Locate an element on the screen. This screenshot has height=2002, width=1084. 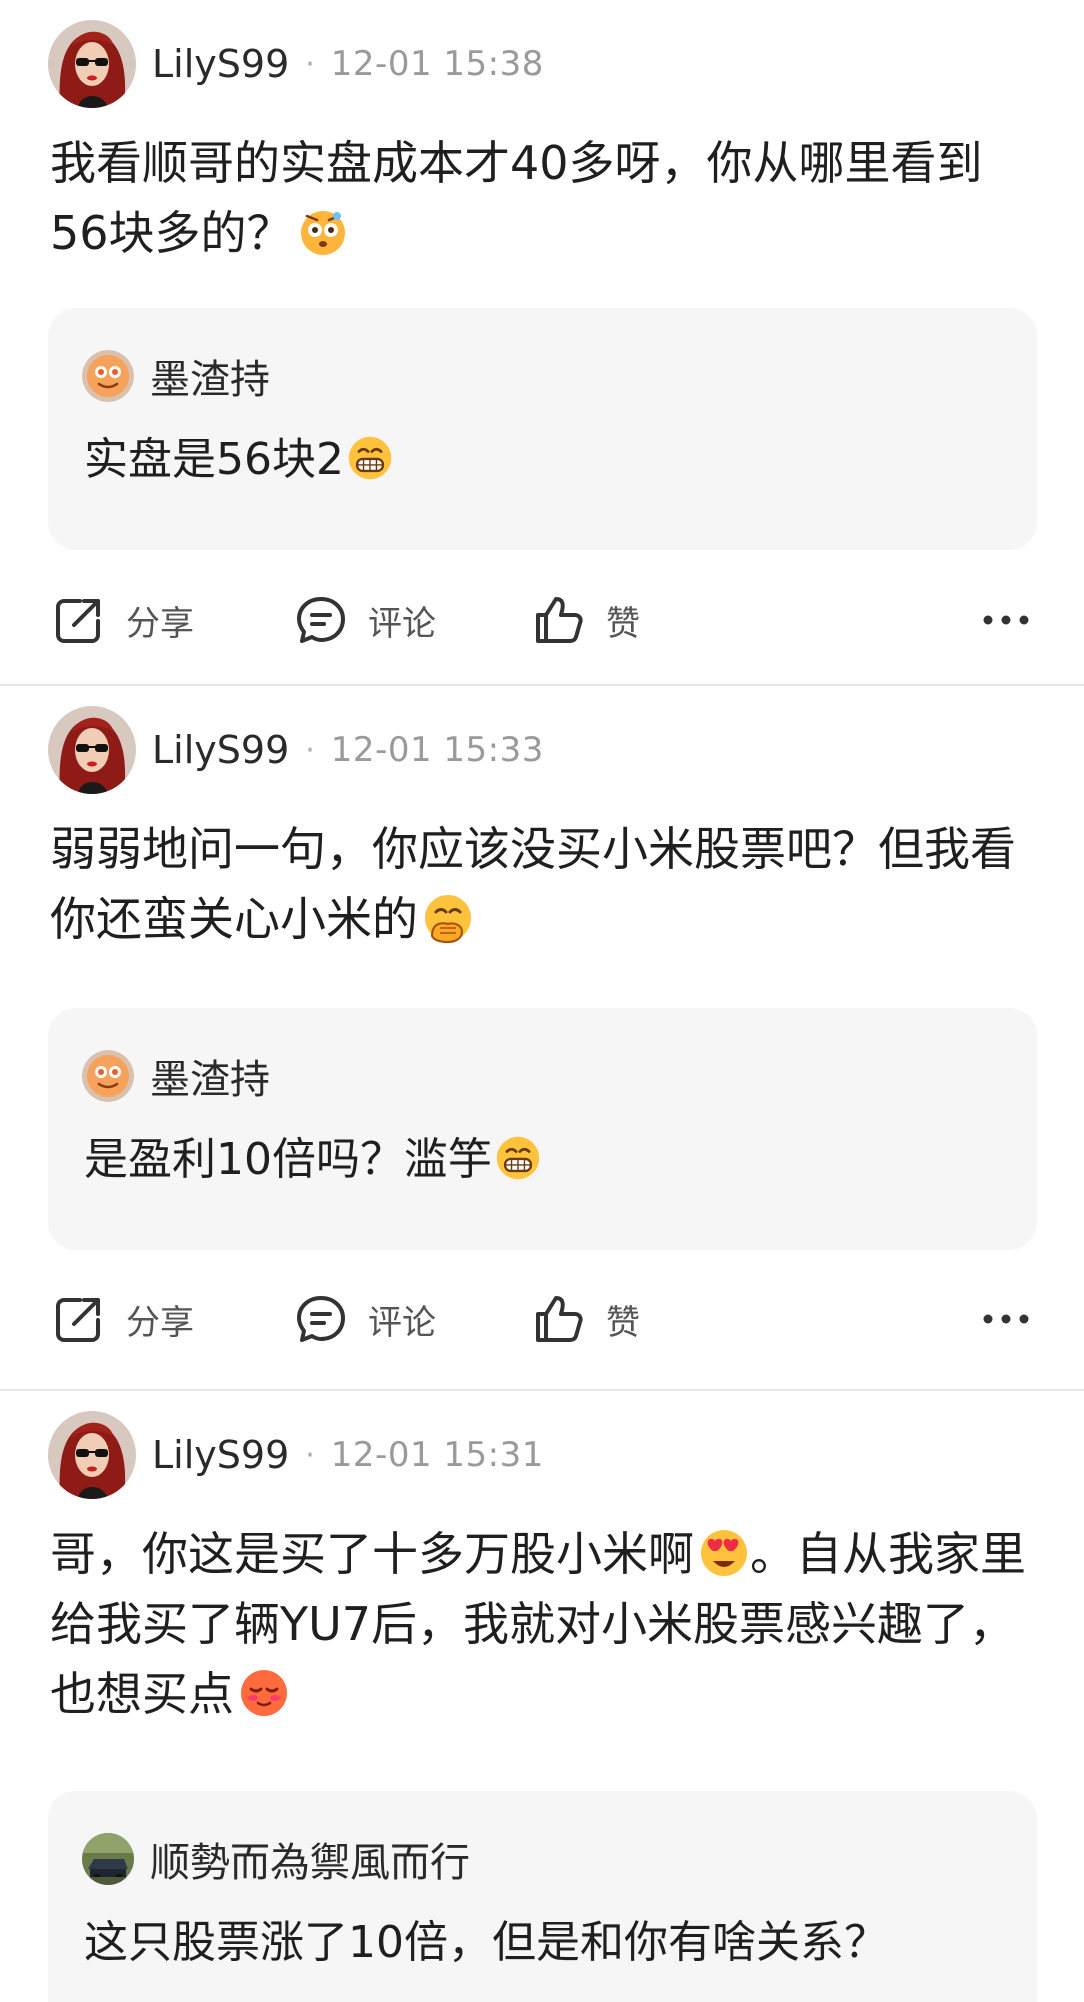
reply-box: 墨渣持 是盈利10倍吗？滥竽 is located at coordinates (542, 1129).